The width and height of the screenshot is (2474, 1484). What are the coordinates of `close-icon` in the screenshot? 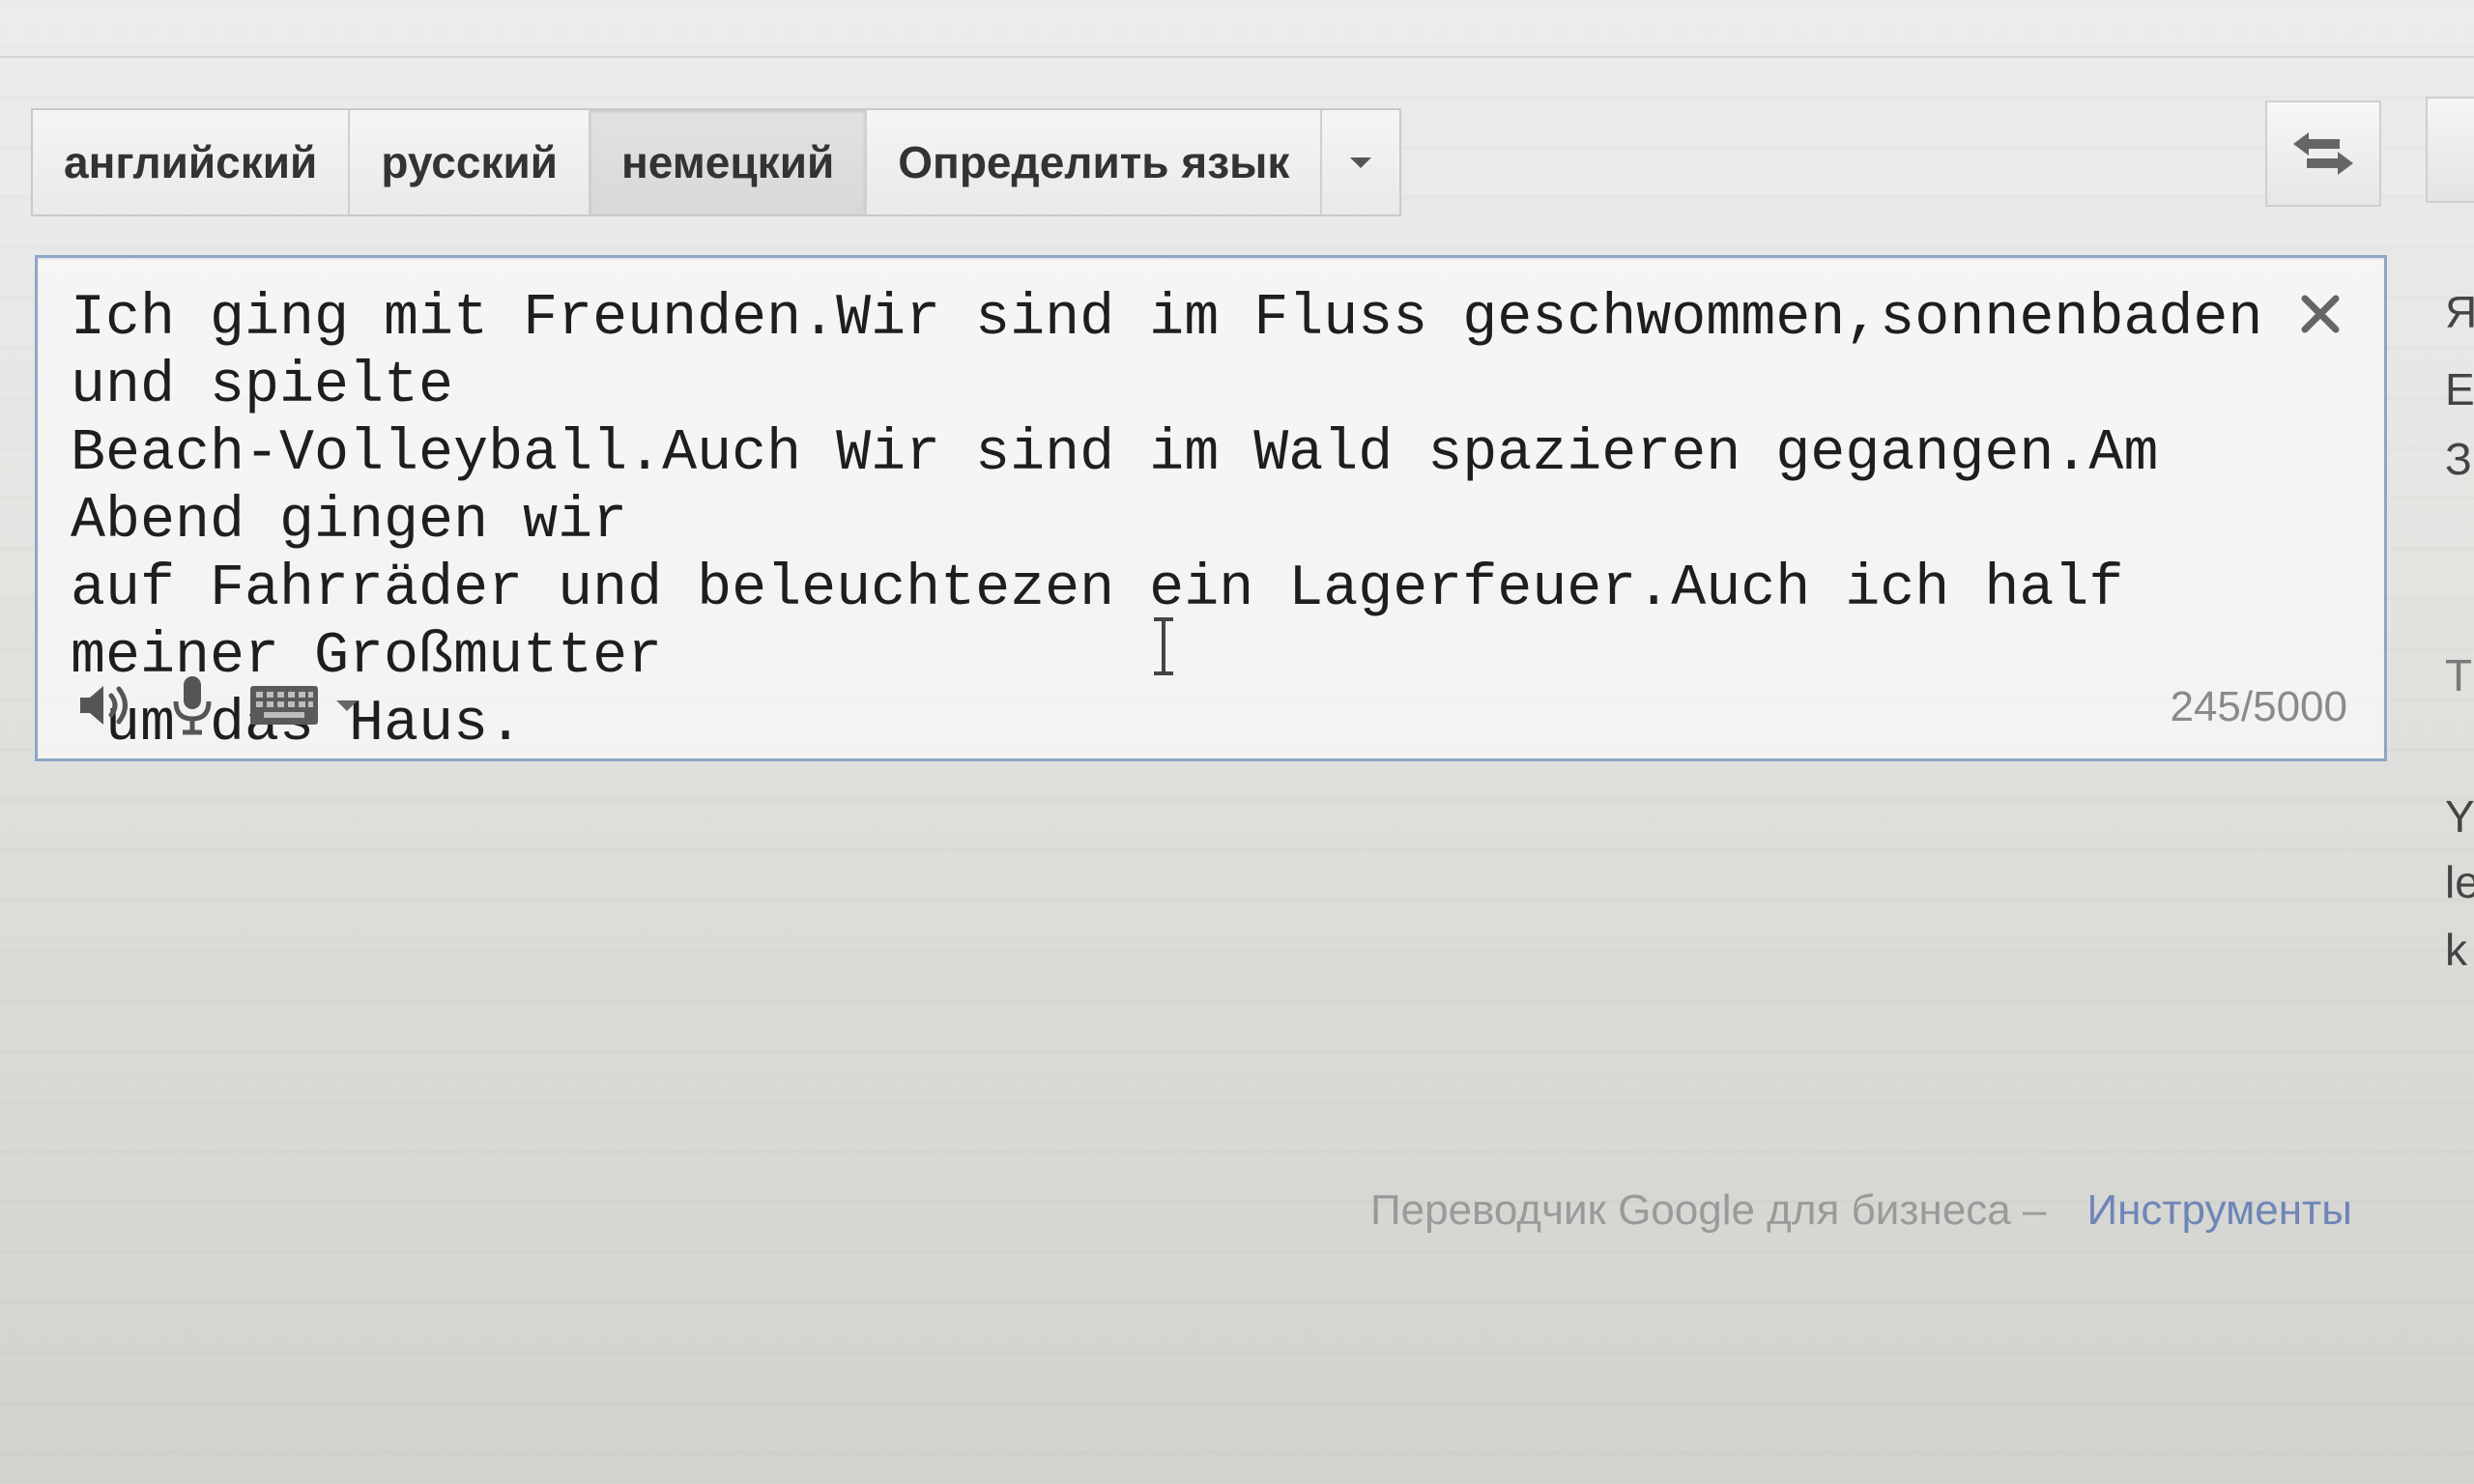 It's located at (2321, 314).